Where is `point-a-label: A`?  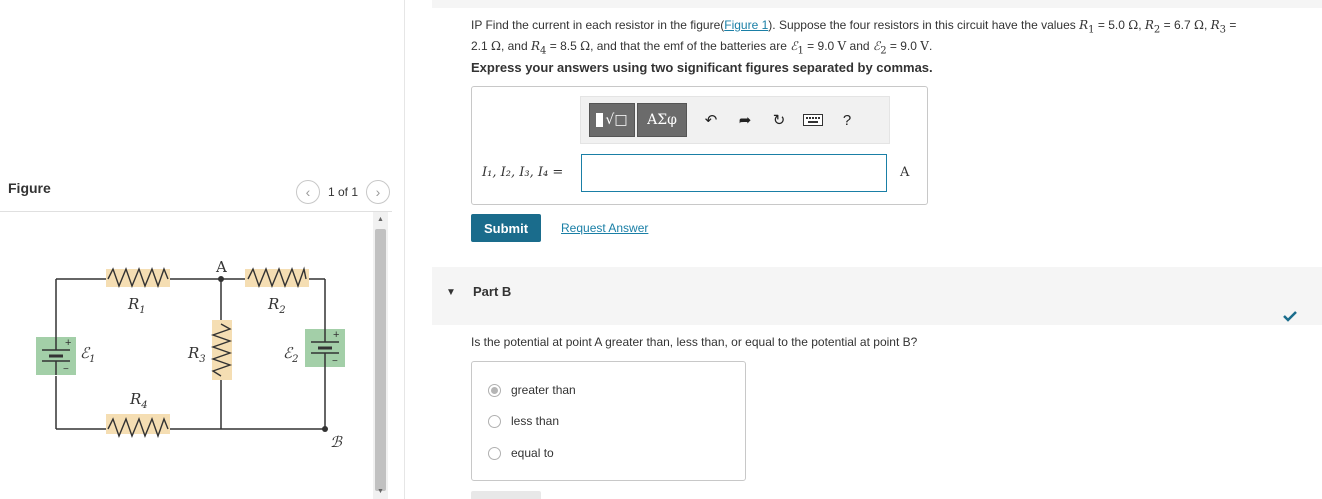 point-a-label: A is located at coordinates (221, 267).